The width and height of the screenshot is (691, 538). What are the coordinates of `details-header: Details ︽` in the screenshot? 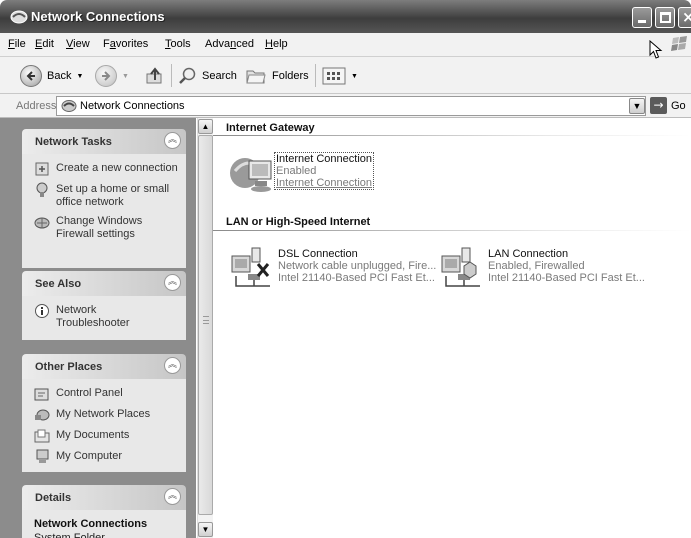 It's located at (104, 497).